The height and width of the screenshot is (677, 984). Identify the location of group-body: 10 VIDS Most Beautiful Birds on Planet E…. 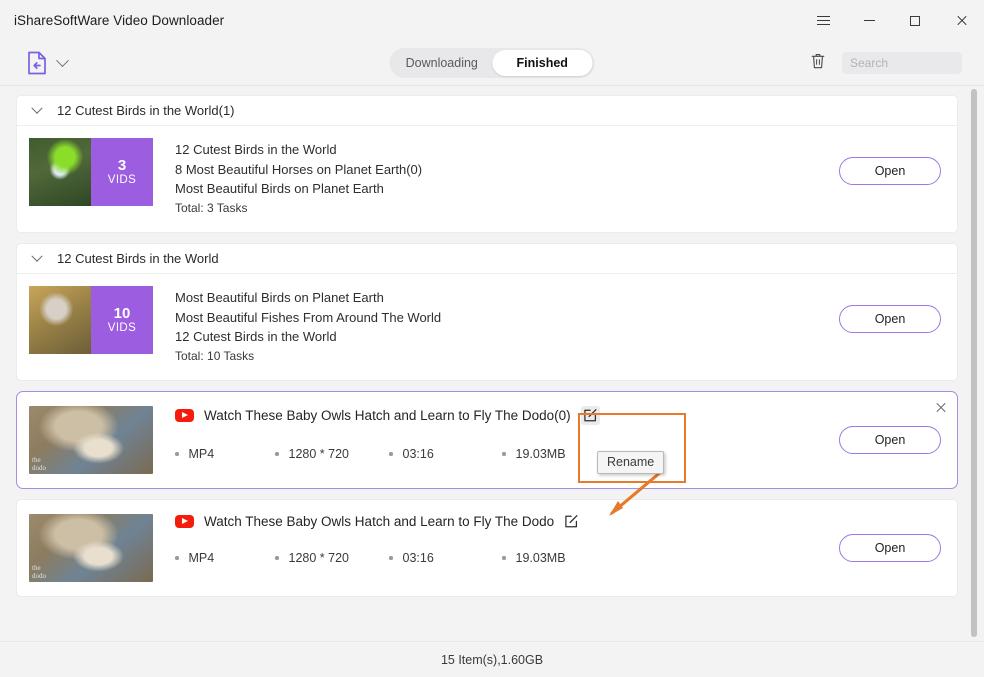
(487, 327).